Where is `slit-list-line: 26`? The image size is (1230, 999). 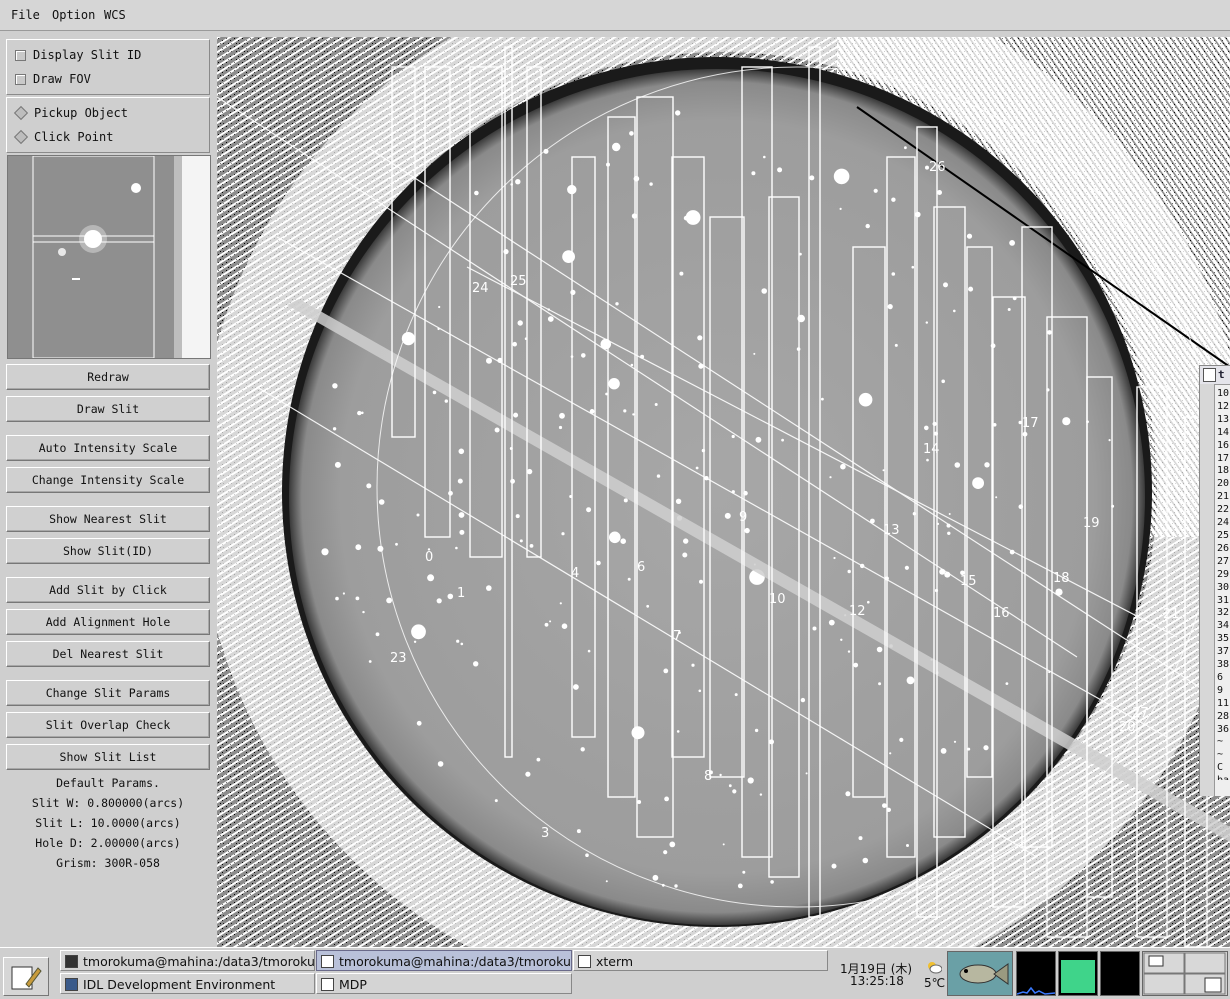 slit-list-line: 26 is located at coordinates (1223, 548).